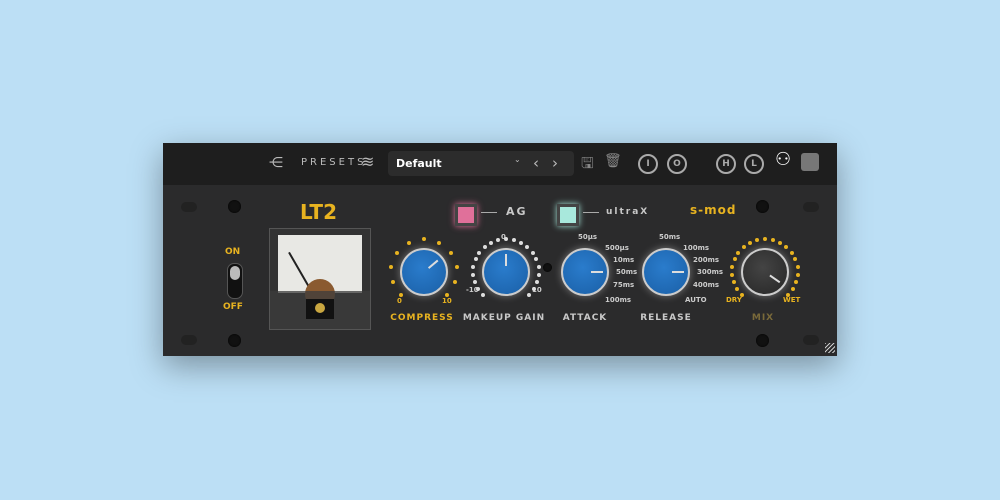  I want to click on attack-step: 100ms, so click(618, 300).